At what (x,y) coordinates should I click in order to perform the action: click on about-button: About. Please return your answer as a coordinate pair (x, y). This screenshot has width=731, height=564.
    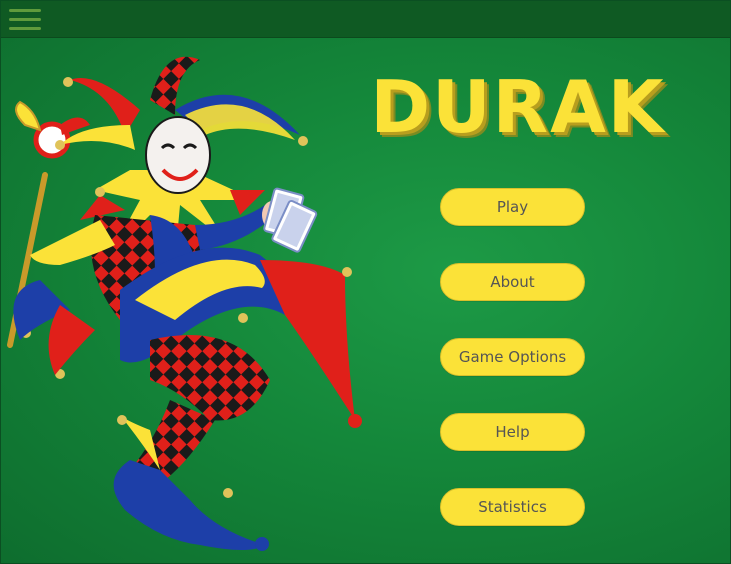
    Looking at the image, I should click on (512, 282).